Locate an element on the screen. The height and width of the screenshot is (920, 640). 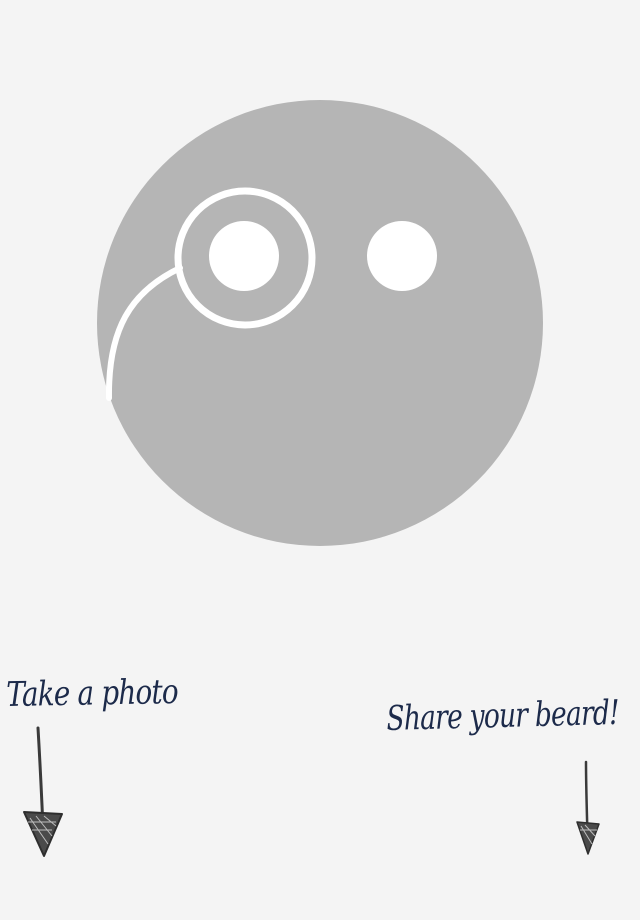
share-beard-hint: Share your beard! is located at coordinates (502, 715).